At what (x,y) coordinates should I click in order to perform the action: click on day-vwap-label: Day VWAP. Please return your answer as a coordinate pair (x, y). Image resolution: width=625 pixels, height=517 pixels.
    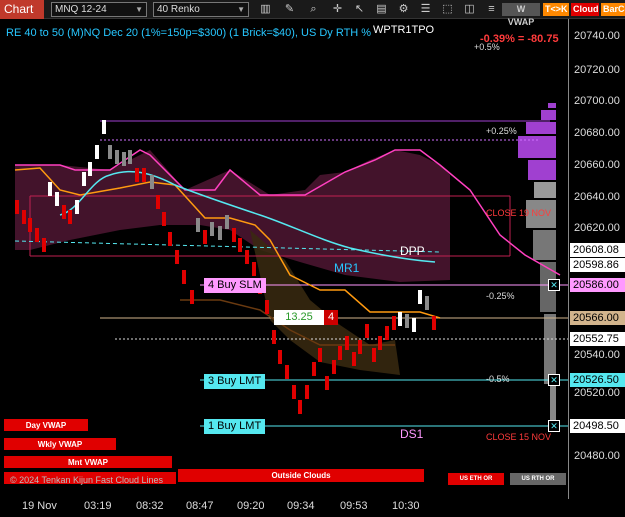
    Looking at the image, I should click on (46, 425).